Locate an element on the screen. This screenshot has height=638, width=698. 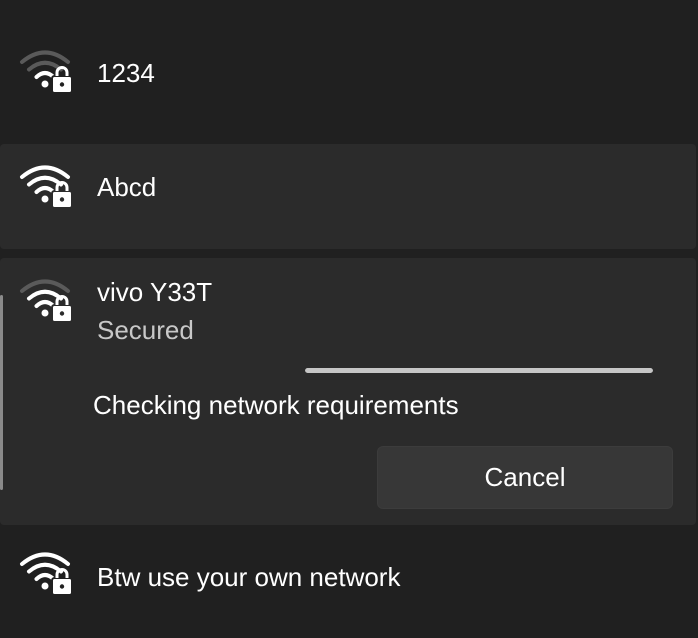
connection-progress-bar is located at coordinates (479, 370).